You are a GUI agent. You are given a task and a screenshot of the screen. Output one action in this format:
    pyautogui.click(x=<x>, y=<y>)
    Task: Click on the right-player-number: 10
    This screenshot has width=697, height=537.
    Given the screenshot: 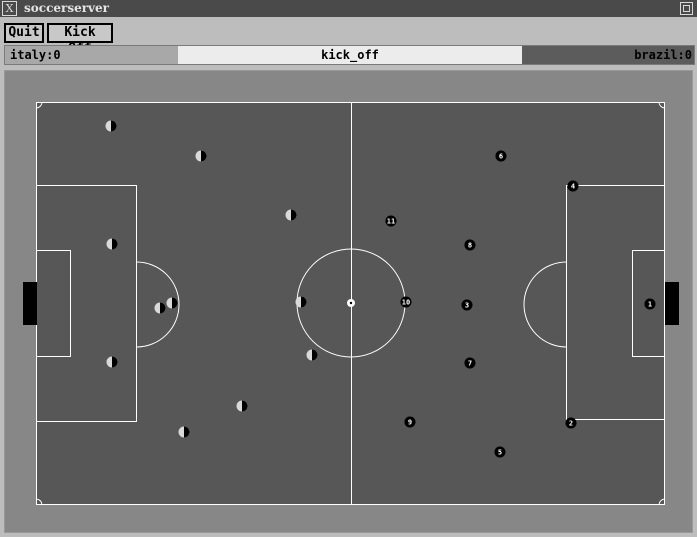 What is the action you would take?
    pyautogui.click(x=406, y=303)
    